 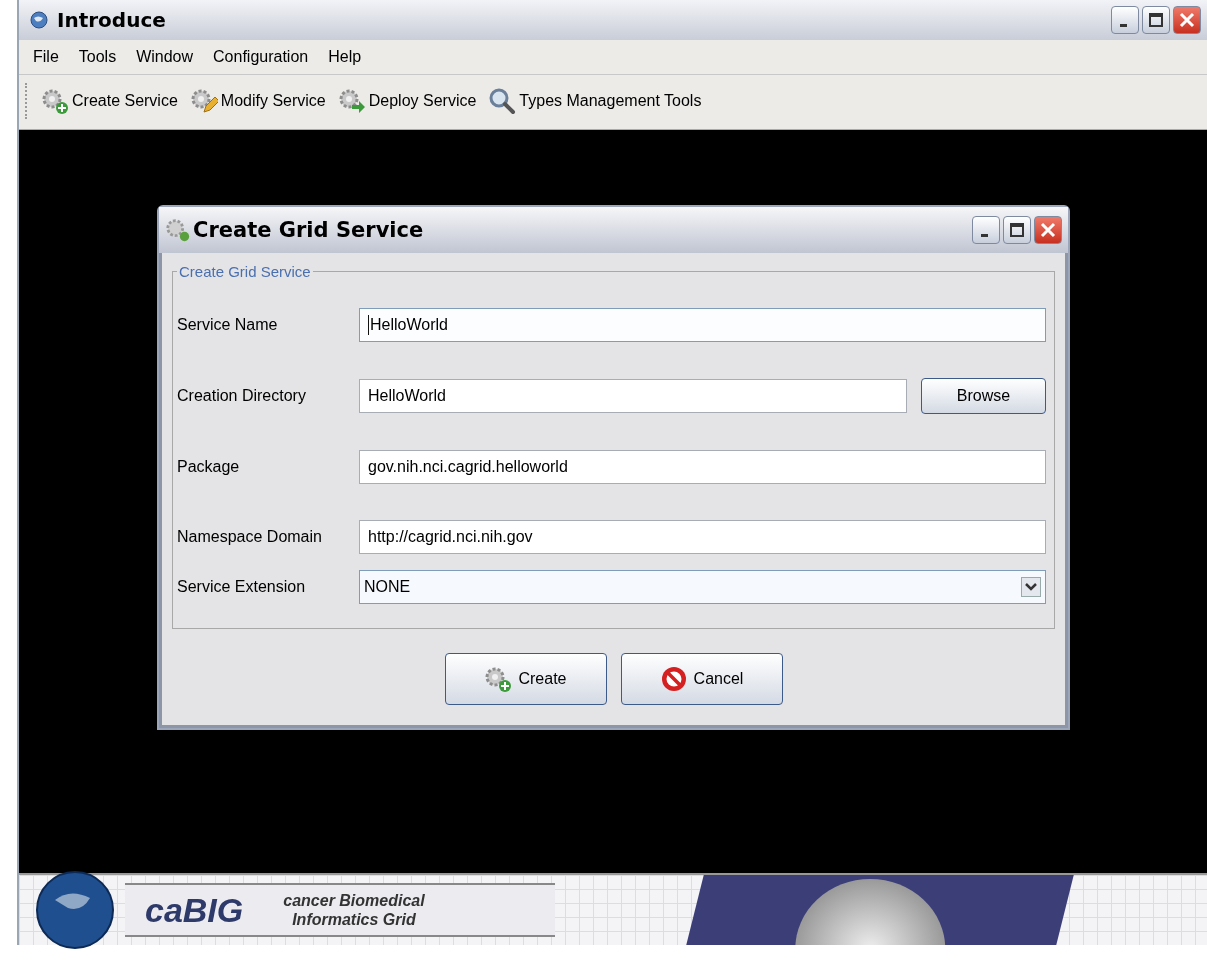 What do you see at coordinates (595, 101) in the screenshot?
I see `toolbar-button: Types Management Tools` at bounding box center [595, 101].